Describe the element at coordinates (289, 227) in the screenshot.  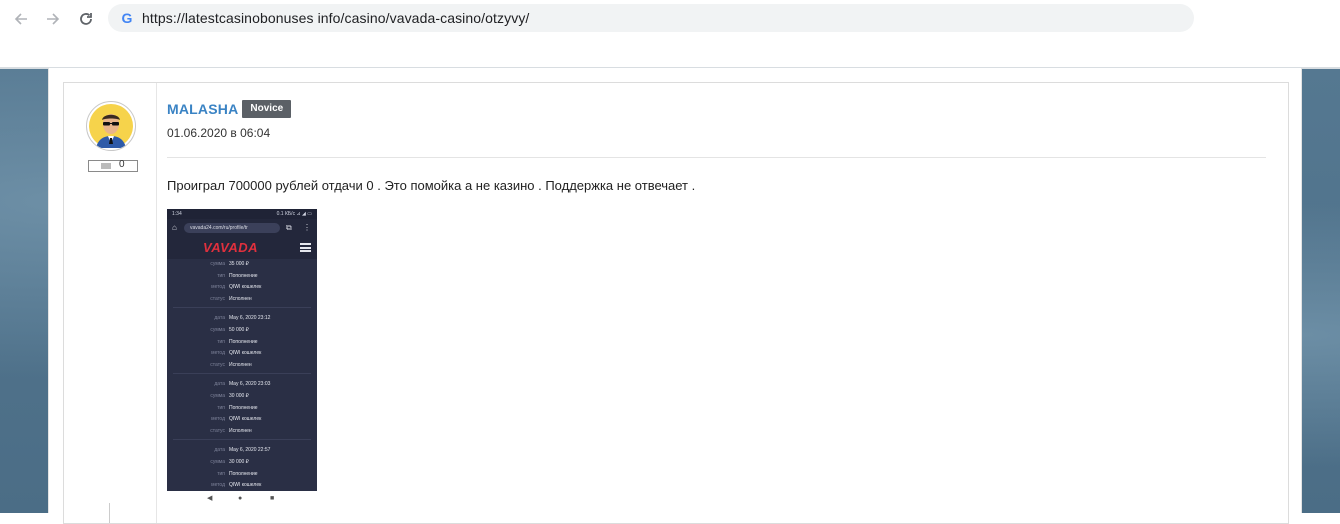
I see `tabs-icon: ⧉` at that location.